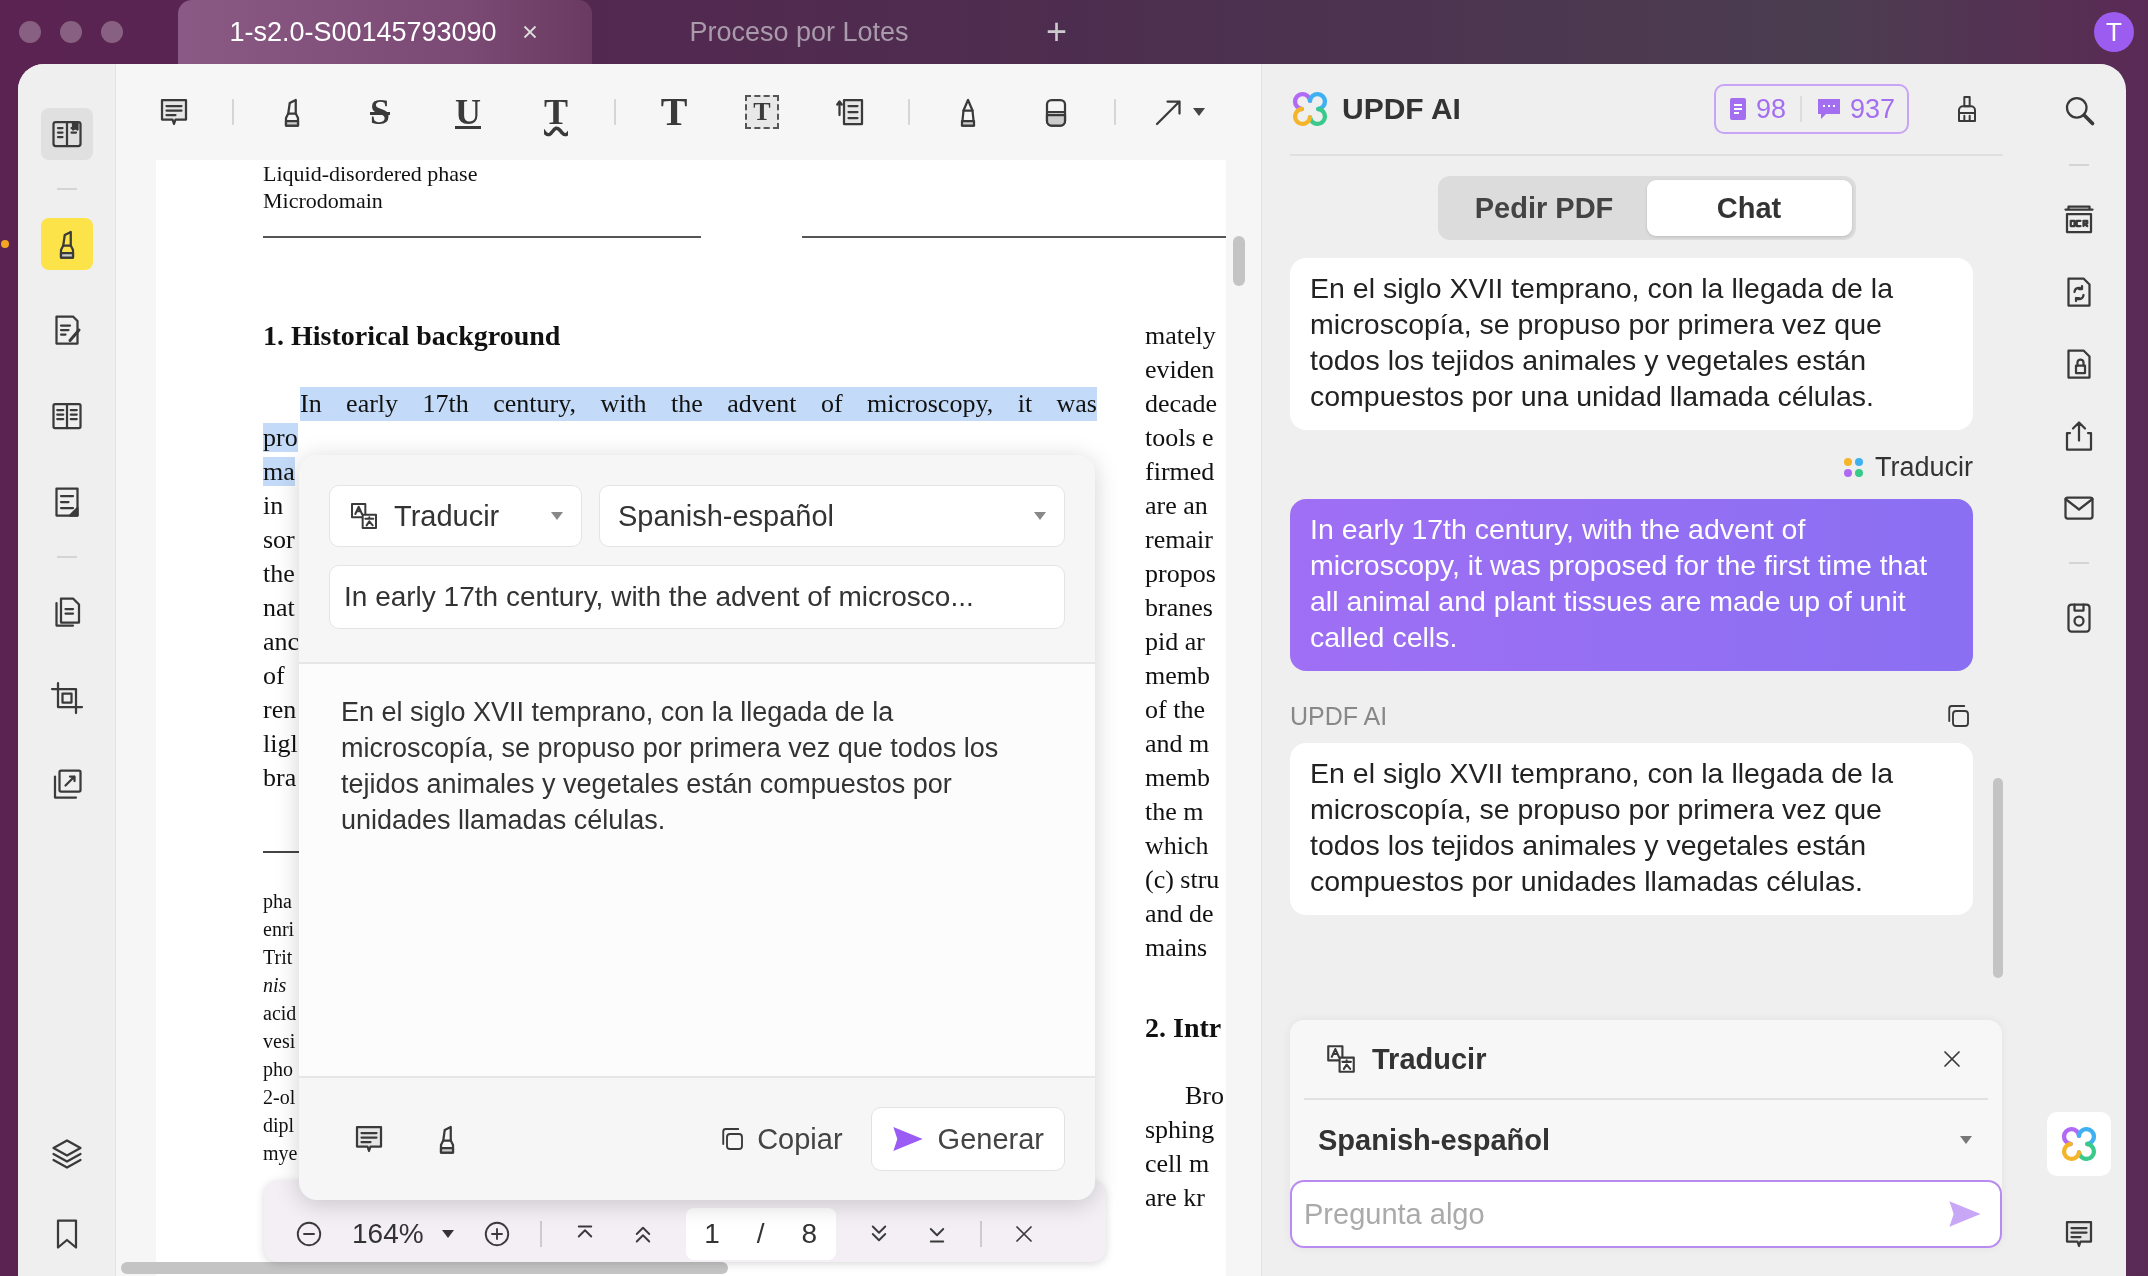  Describe the element at coordinates (1770, 109) in the screenshot. I see `credit-count: 98` at that location.